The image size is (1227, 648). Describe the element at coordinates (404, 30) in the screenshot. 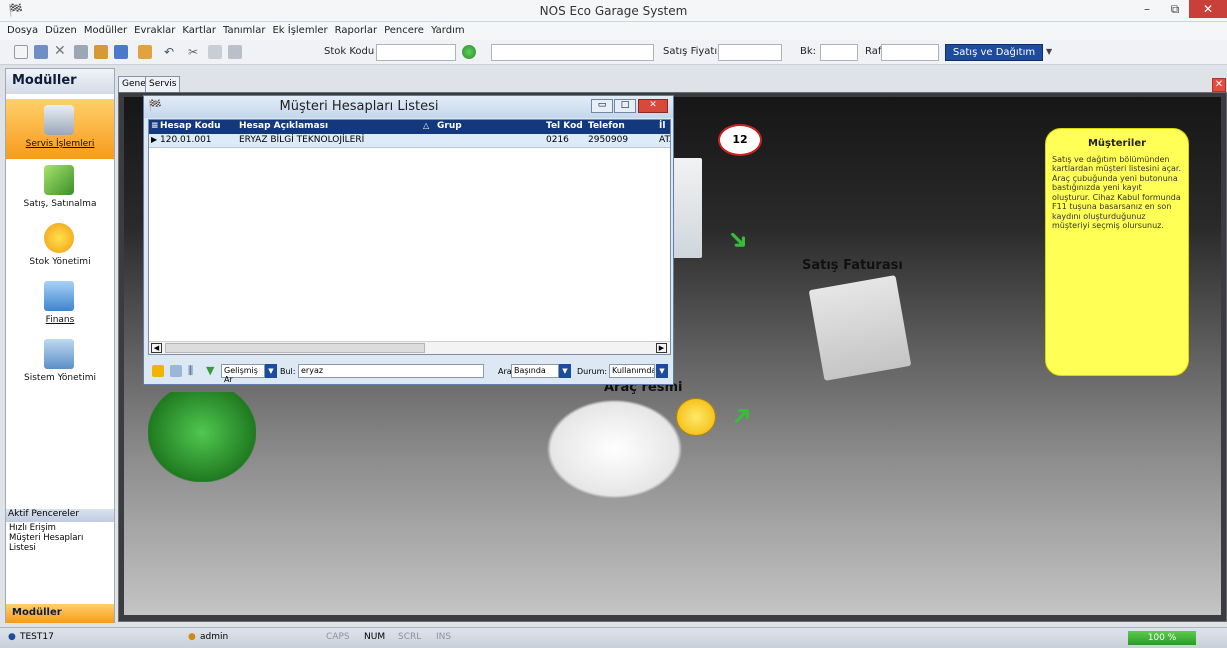

I see `menu-pencere: Pencere` at that location.